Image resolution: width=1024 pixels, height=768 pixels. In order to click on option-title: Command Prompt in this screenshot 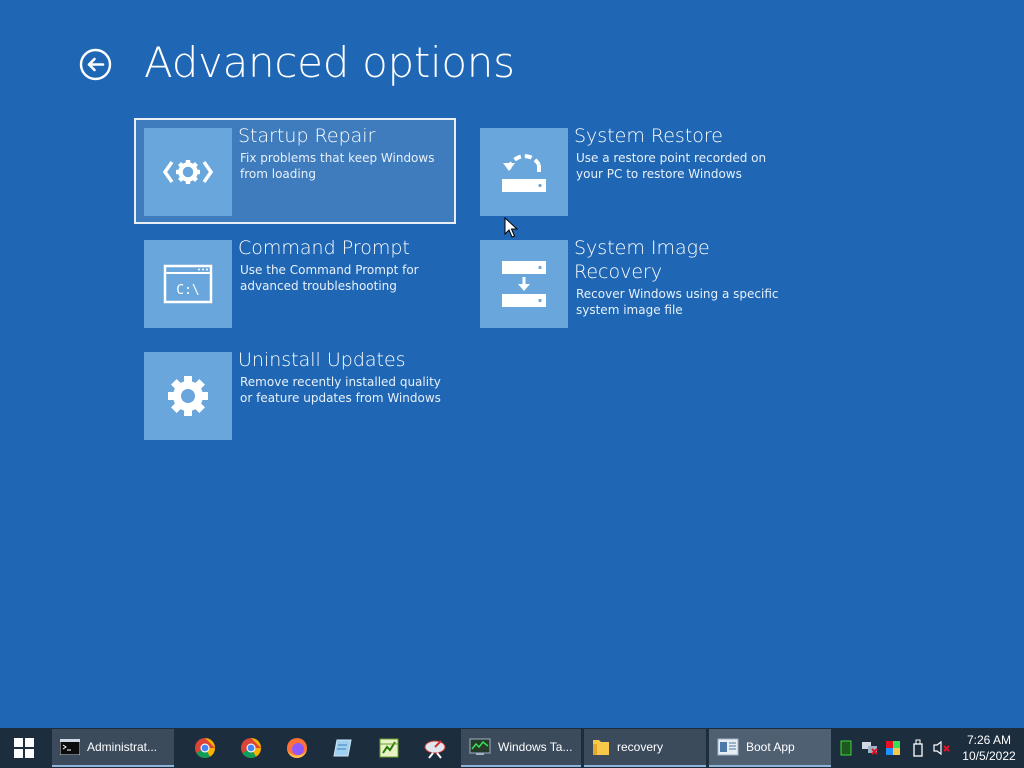, I will do `click(324, 248)`.